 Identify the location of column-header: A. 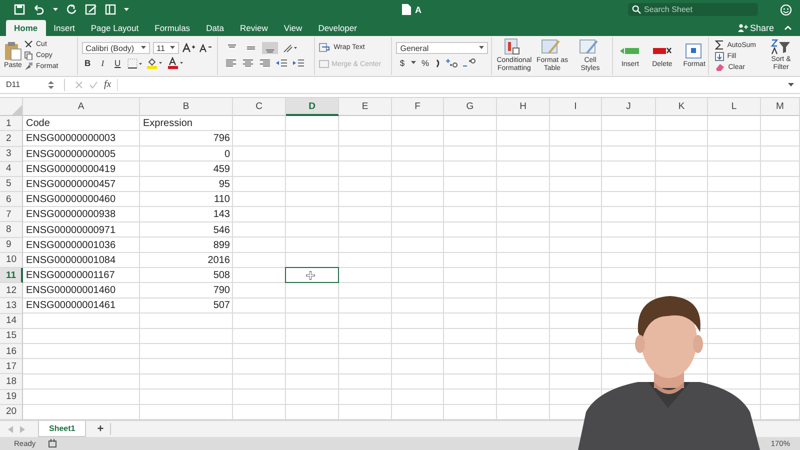
(81, 107).